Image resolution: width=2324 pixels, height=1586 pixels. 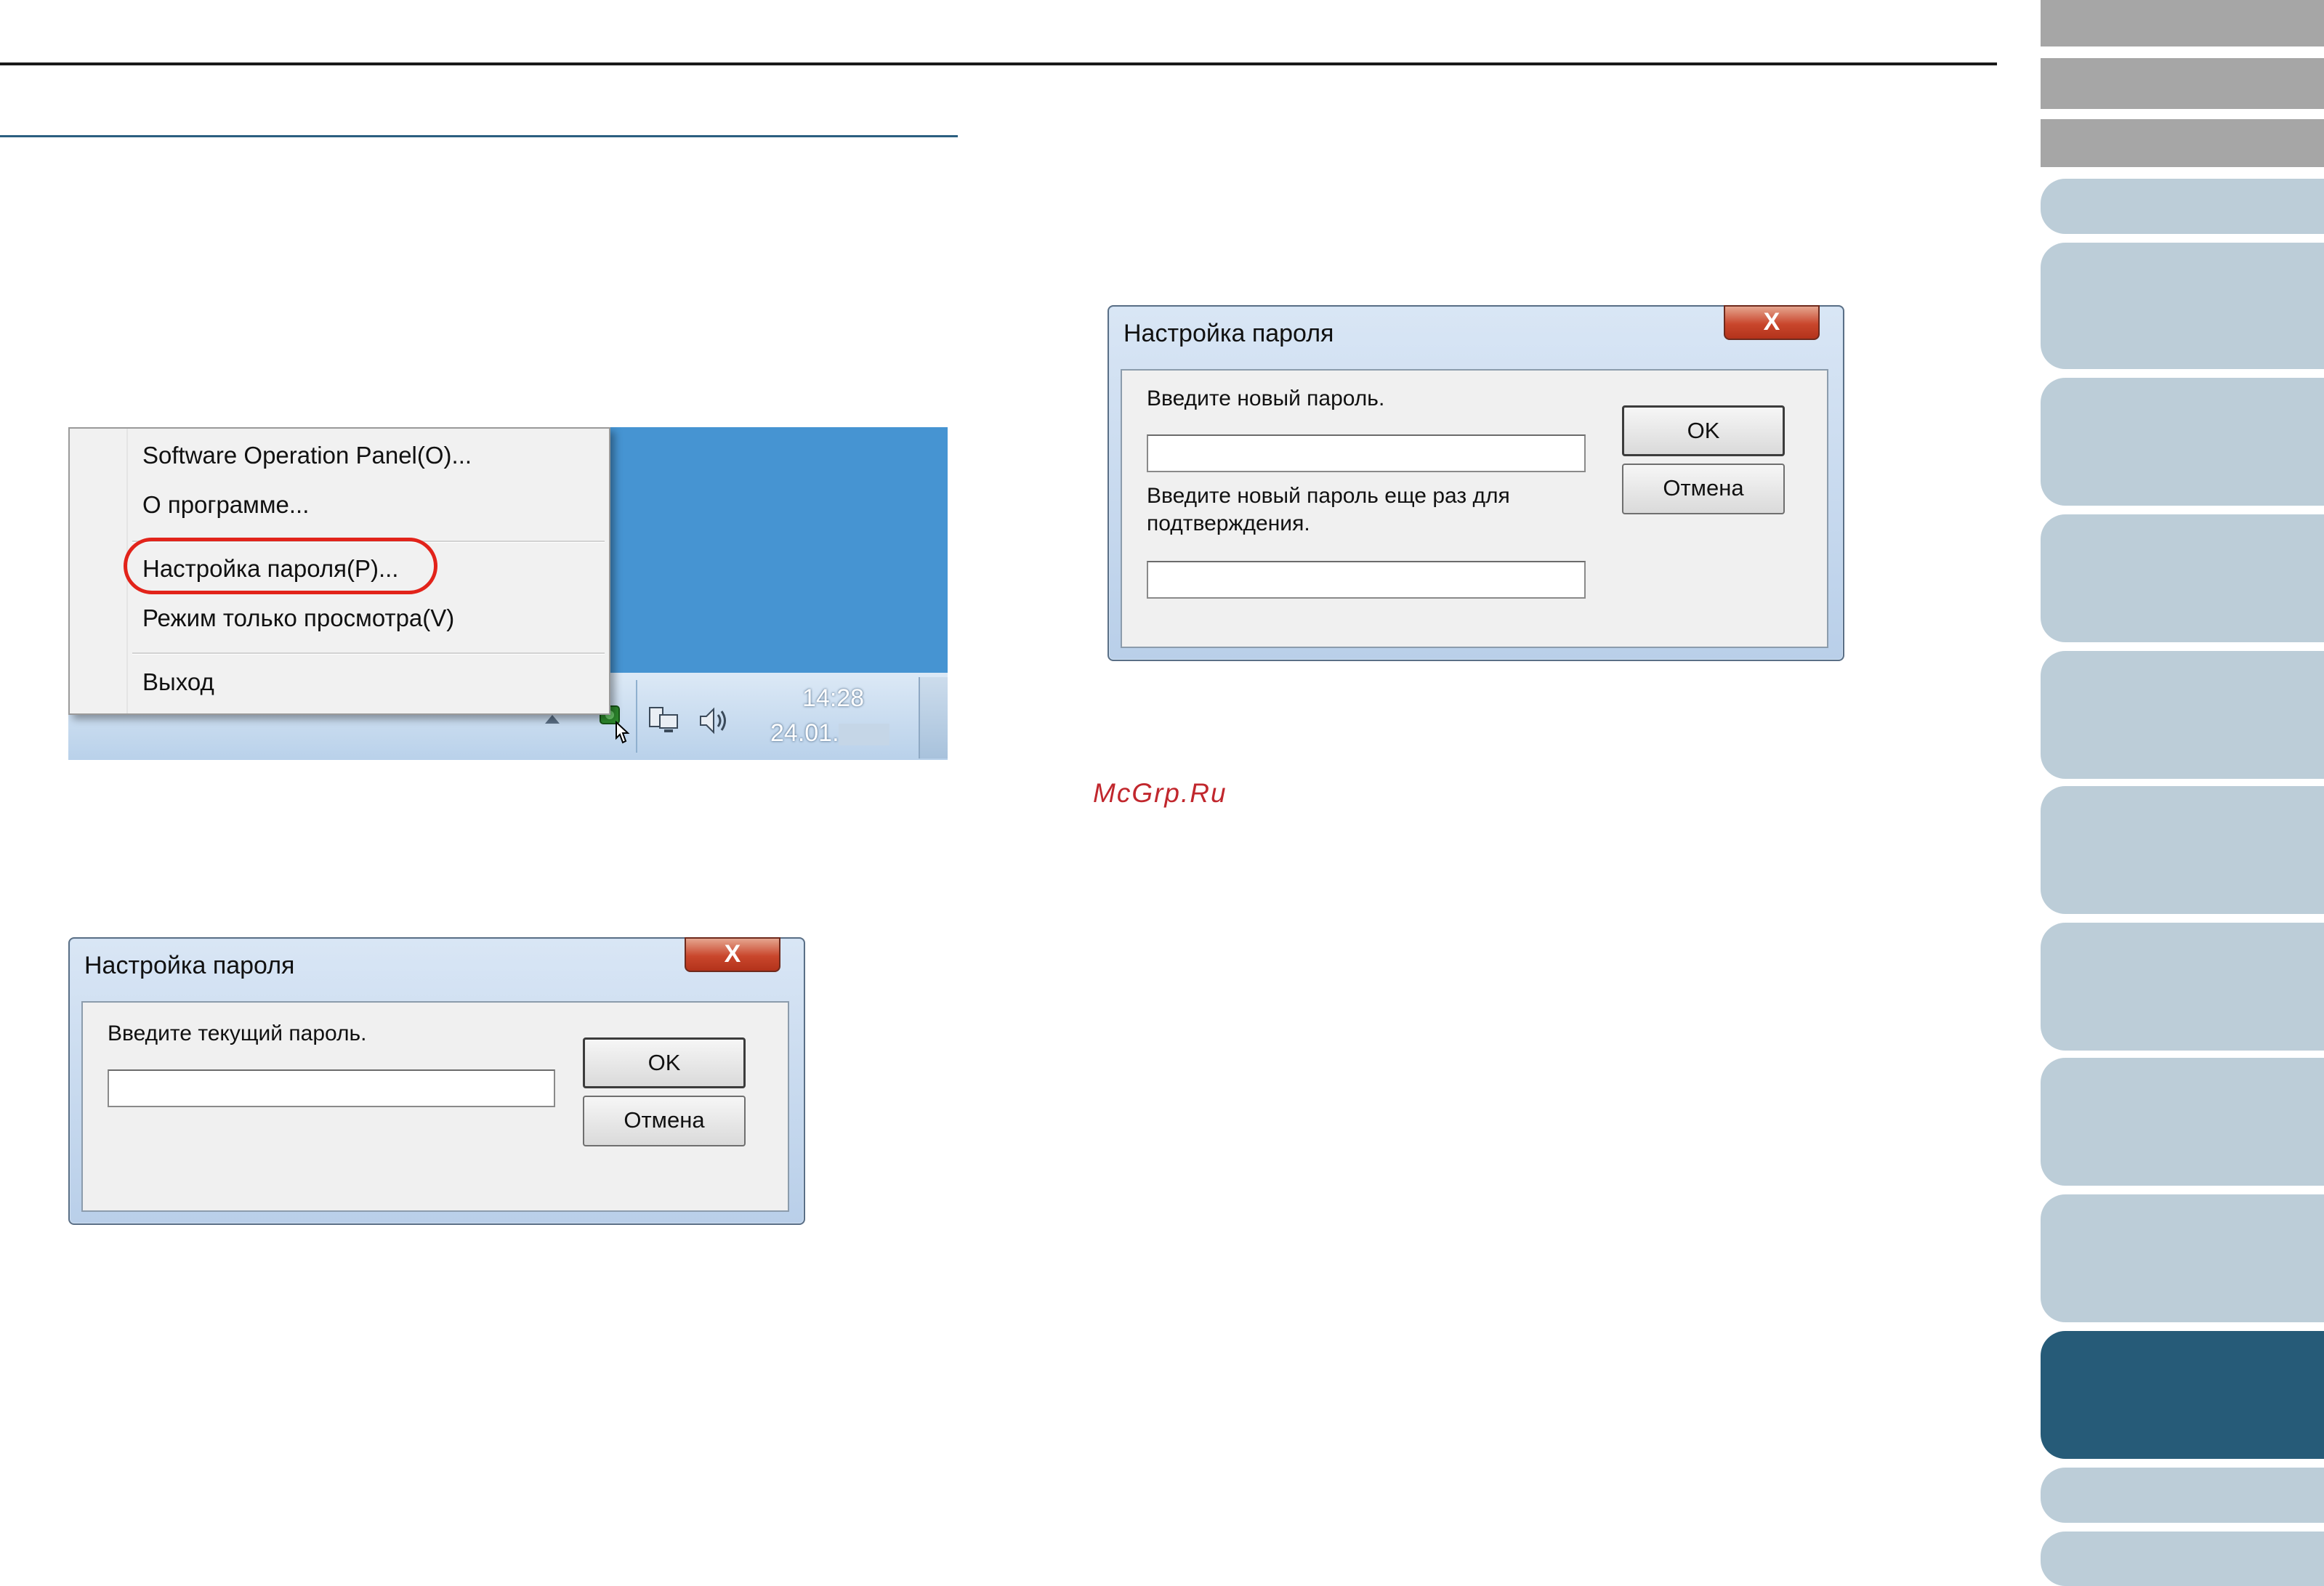 I want to click on menu-separator, so click(x=368, y=653).